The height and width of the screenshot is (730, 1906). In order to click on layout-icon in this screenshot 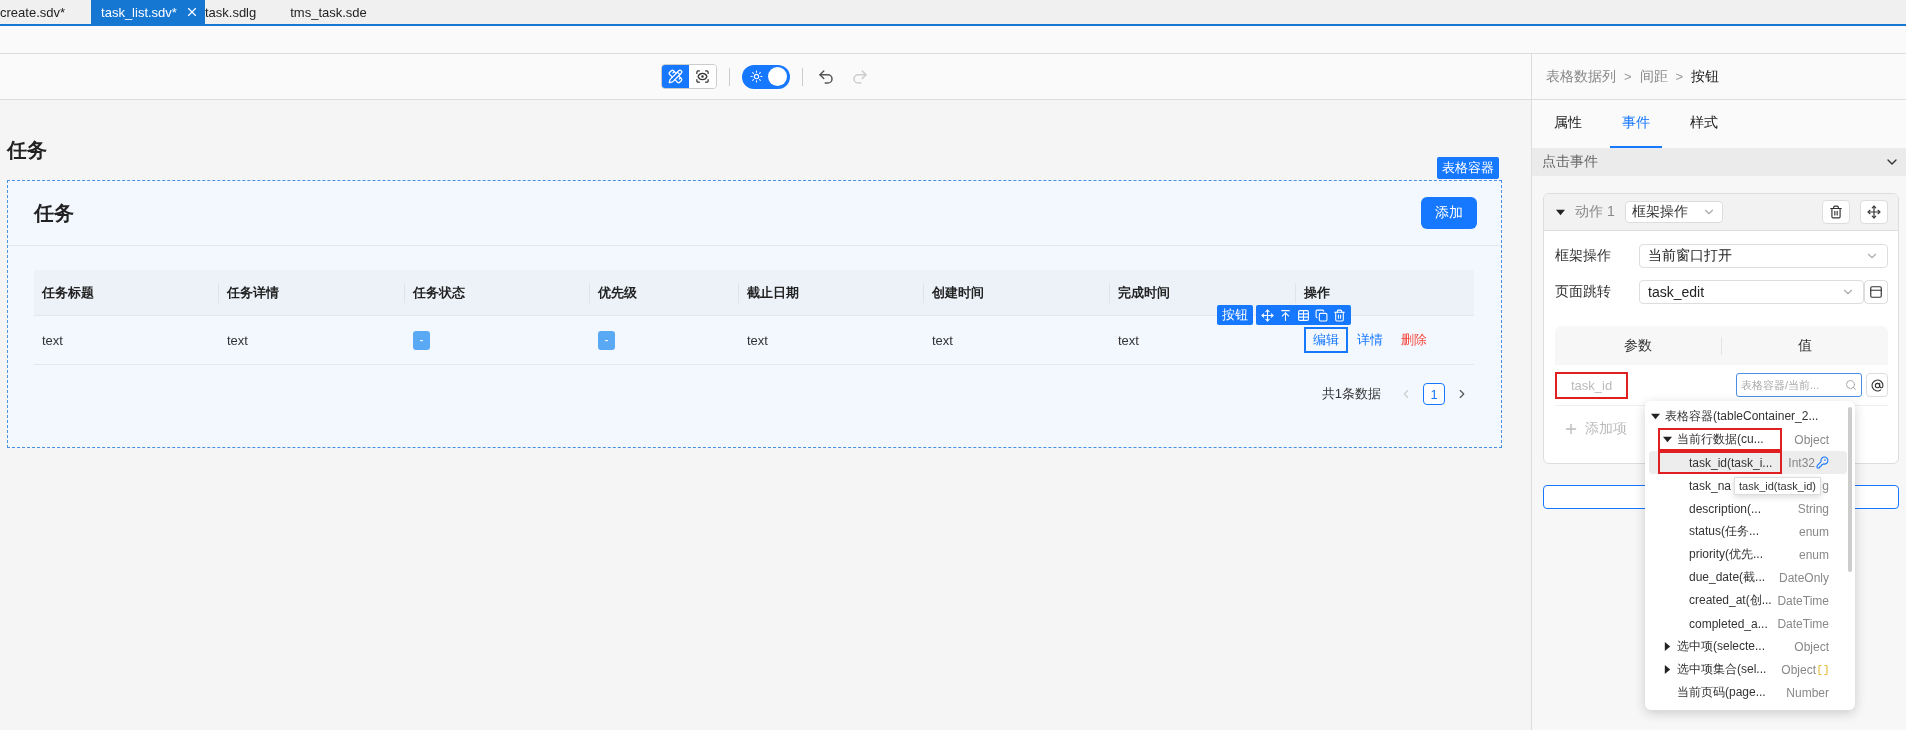, I will do `click(1876, 292)`.